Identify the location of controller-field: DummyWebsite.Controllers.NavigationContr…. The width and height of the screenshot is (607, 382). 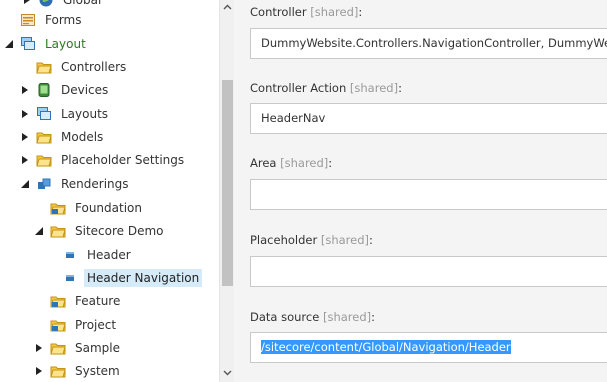
(428, 43).